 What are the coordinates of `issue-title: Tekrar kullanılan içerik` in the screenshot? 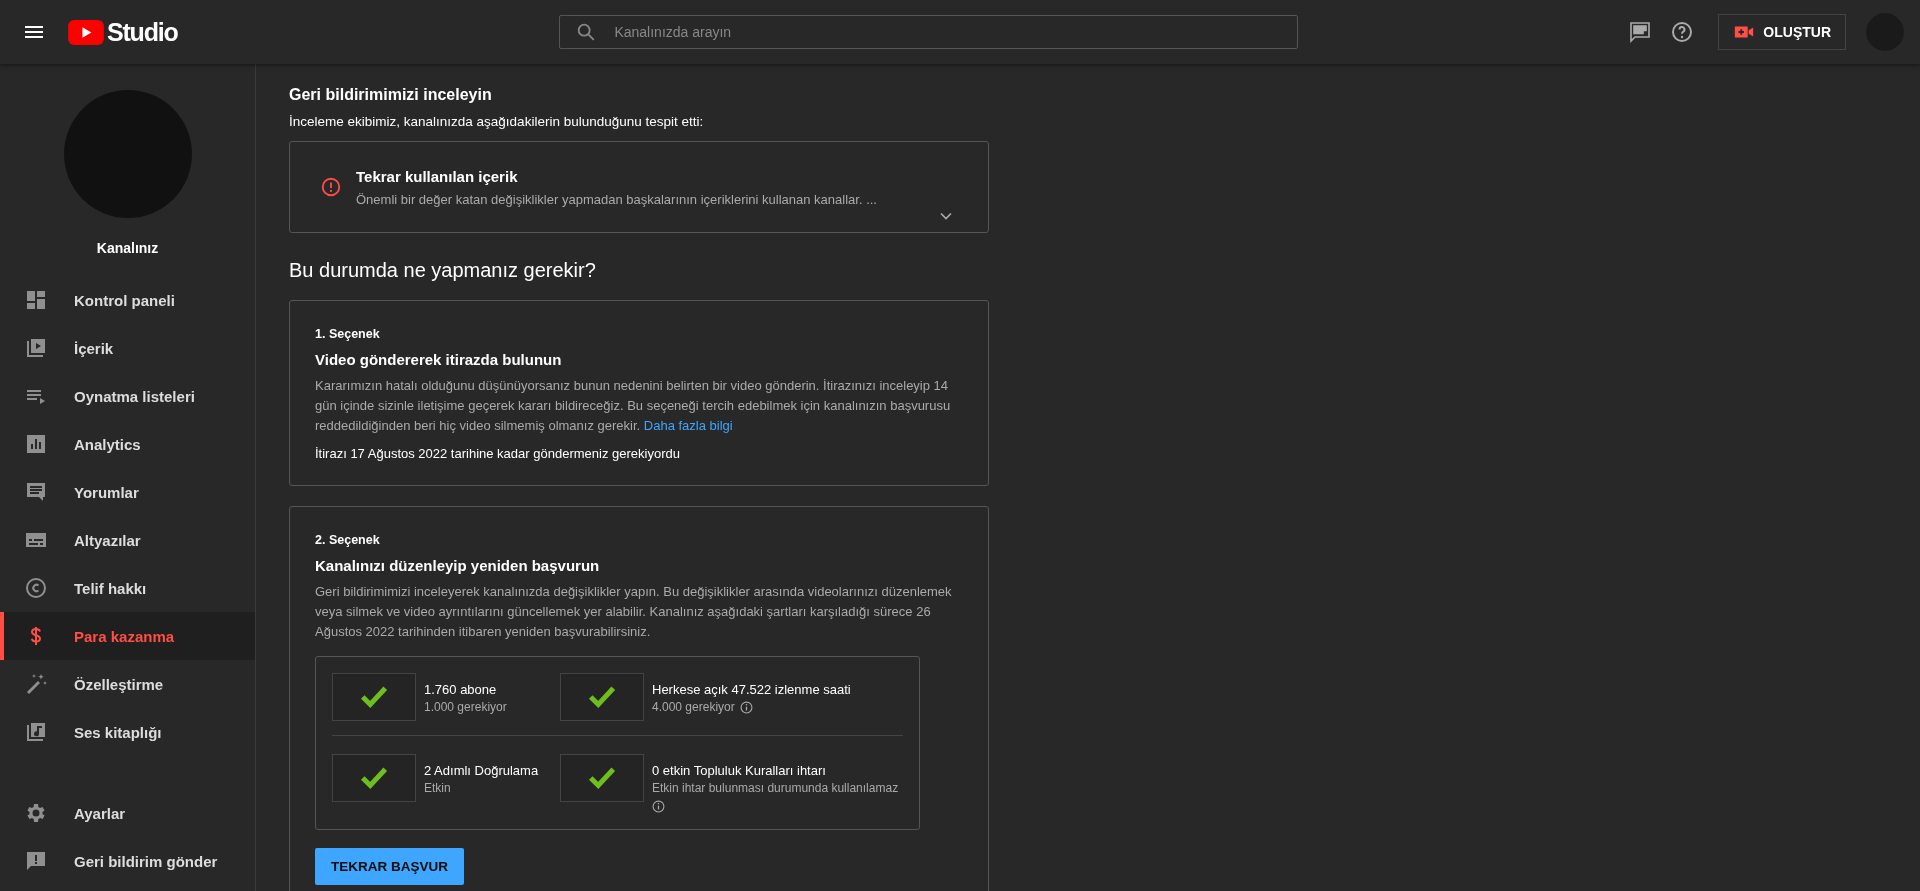 It's located at (437, 176).